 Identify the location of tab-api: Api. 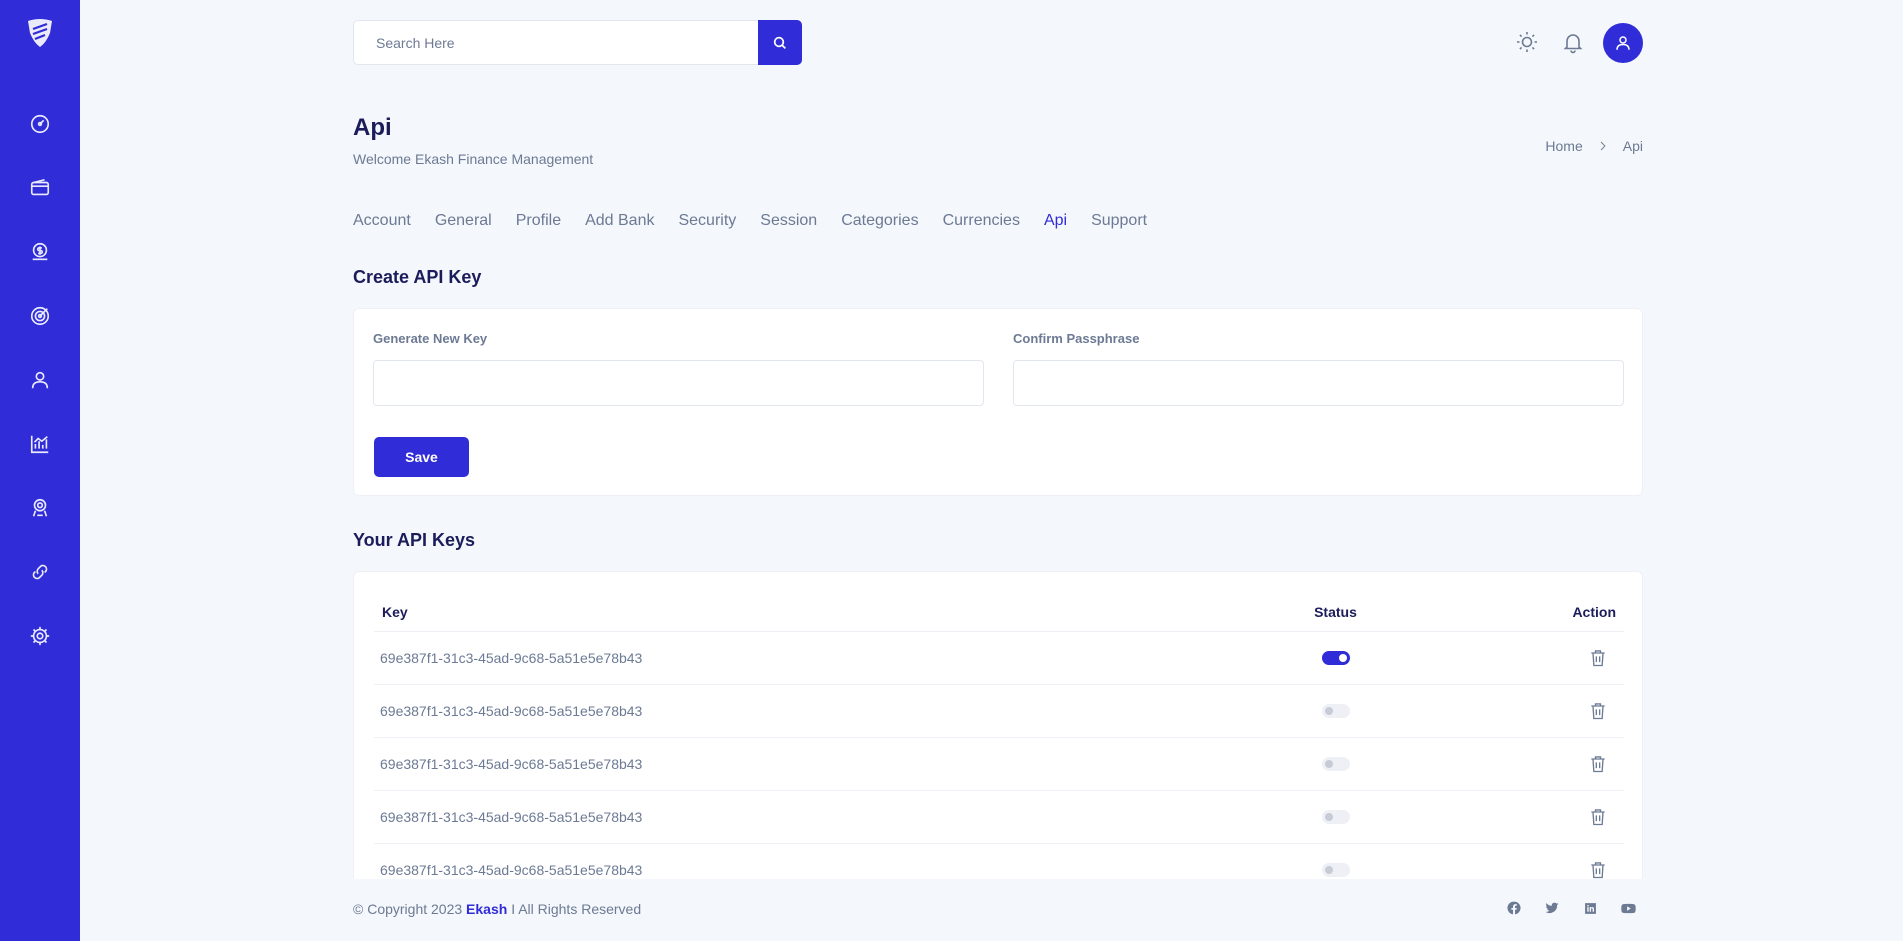
(1055, 221).